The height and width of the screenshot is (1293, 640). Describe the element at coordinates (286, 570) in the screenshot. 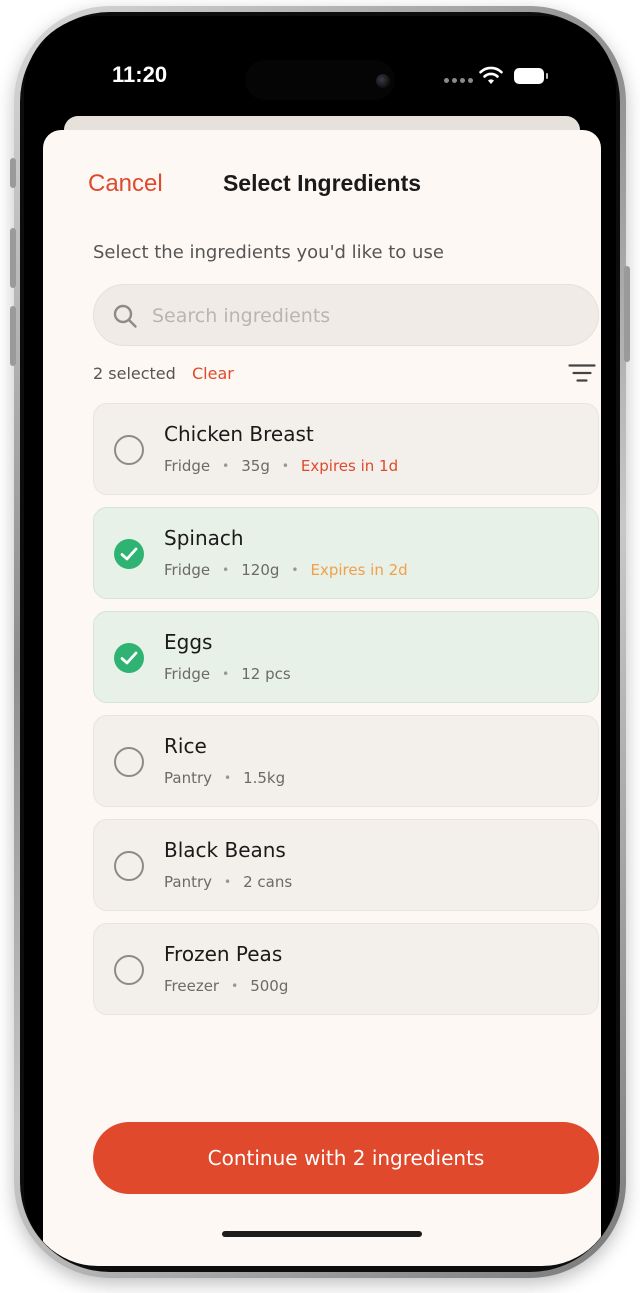

I see `ingredient-meta: Fridge • 120g • Expires in 2d` at that location.